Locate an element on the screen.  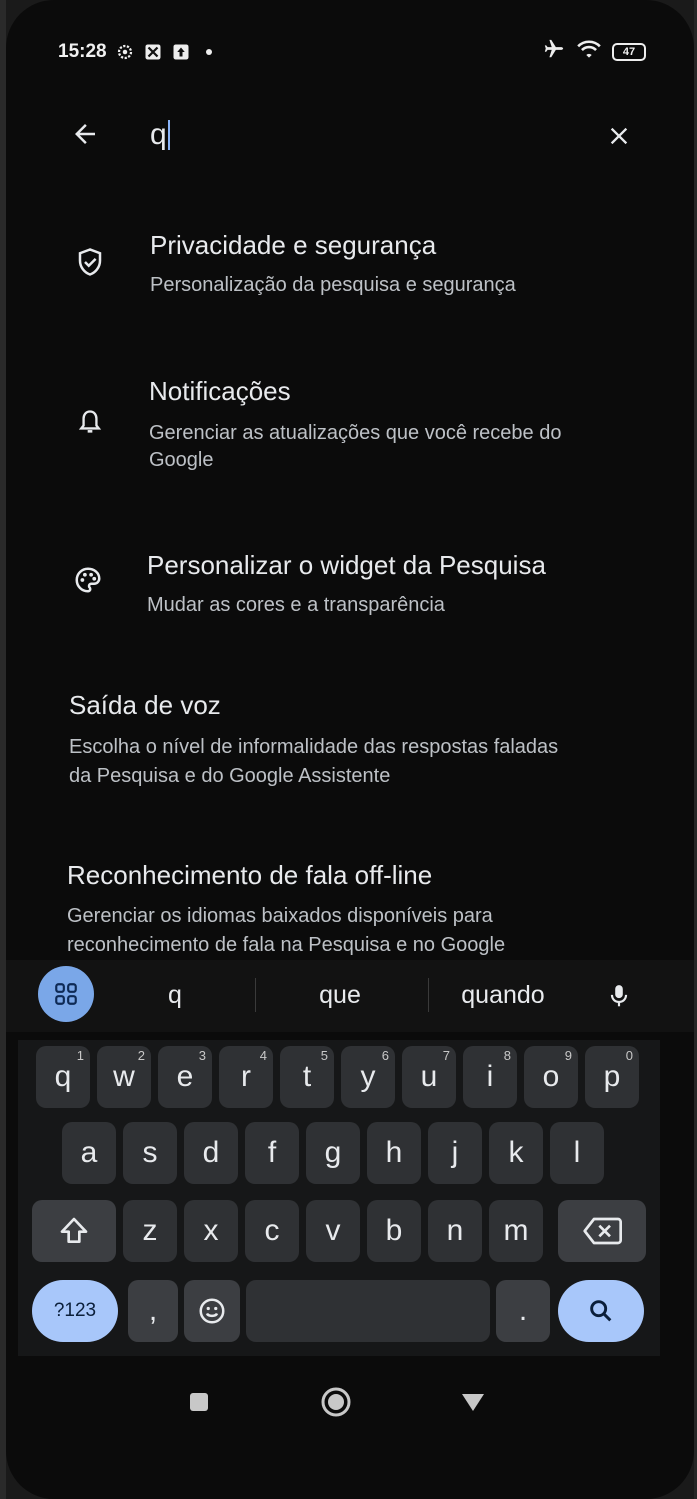
key-d: d is located at coordinates (211, 1153).